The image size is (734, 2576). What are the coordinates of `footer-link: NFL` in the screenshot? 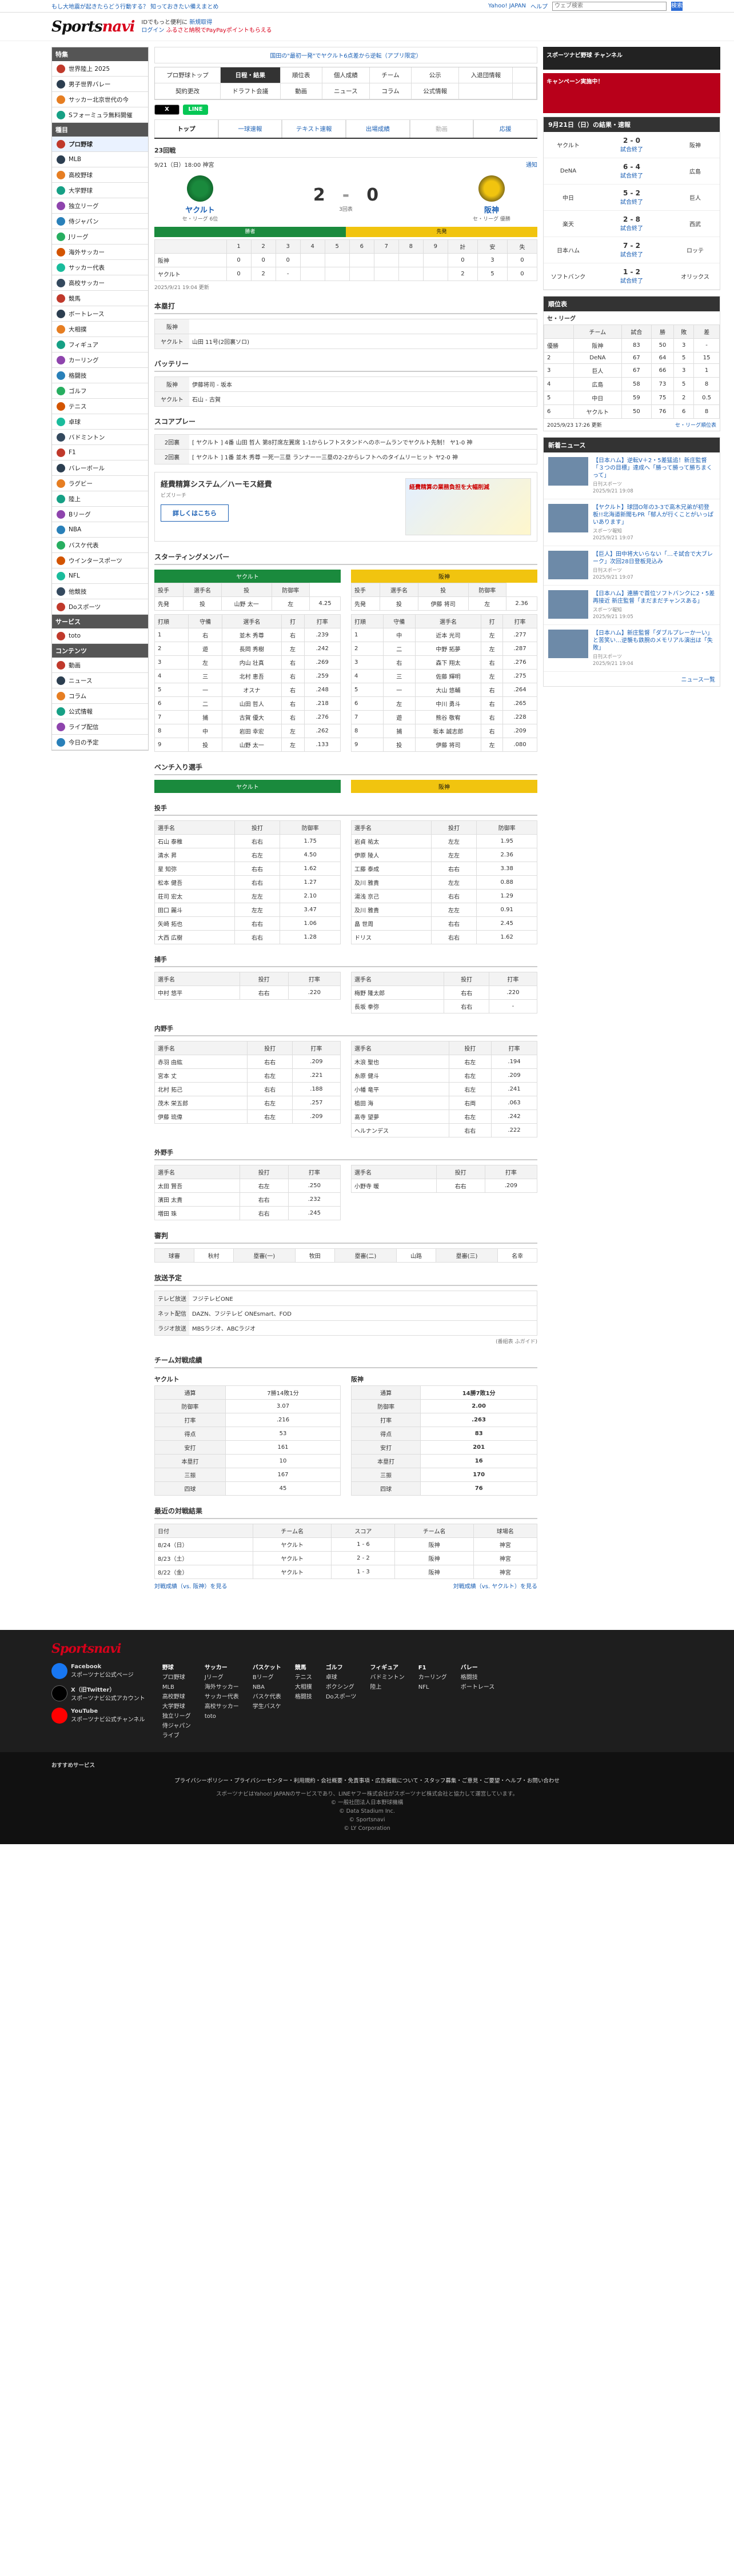 It's located at (433, 1687).